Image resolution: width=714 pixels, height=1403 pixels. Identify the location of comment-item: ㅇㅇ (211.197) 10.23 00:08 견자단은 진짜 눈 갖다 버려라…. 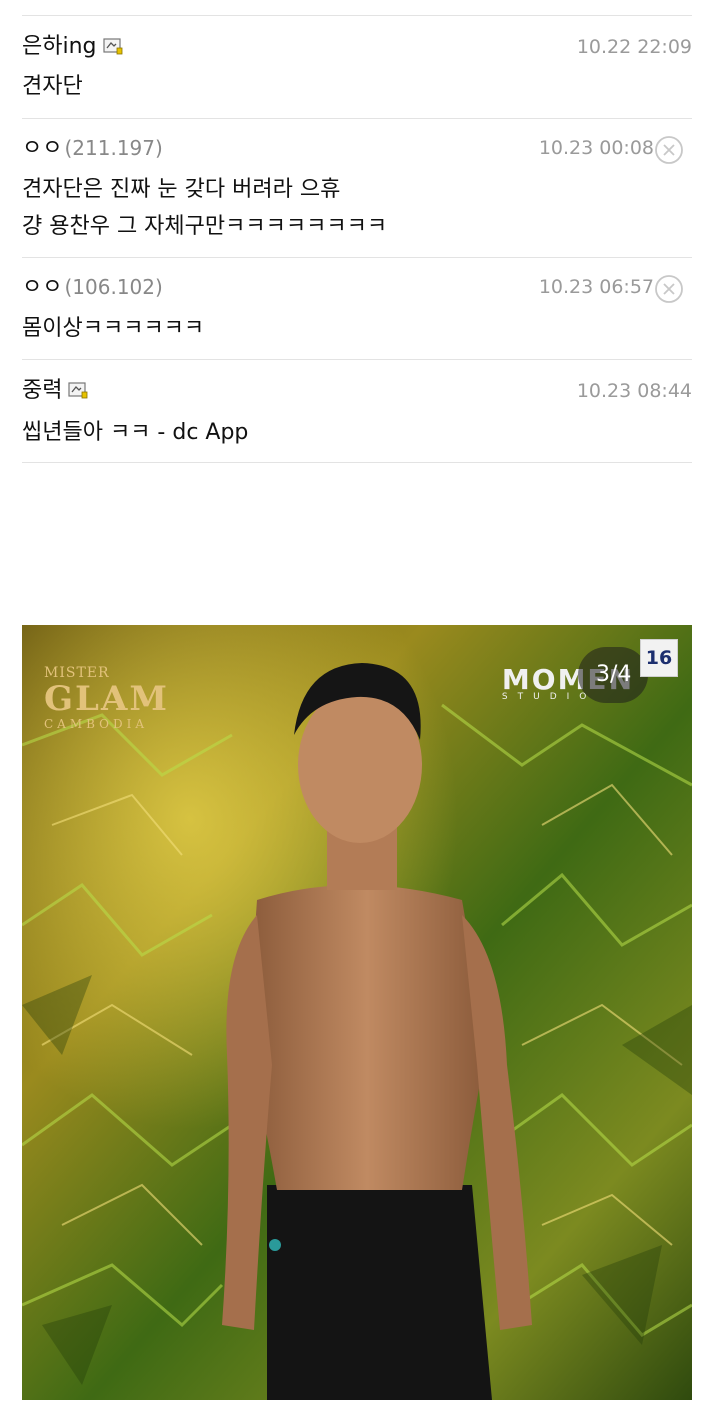
(357, 188).